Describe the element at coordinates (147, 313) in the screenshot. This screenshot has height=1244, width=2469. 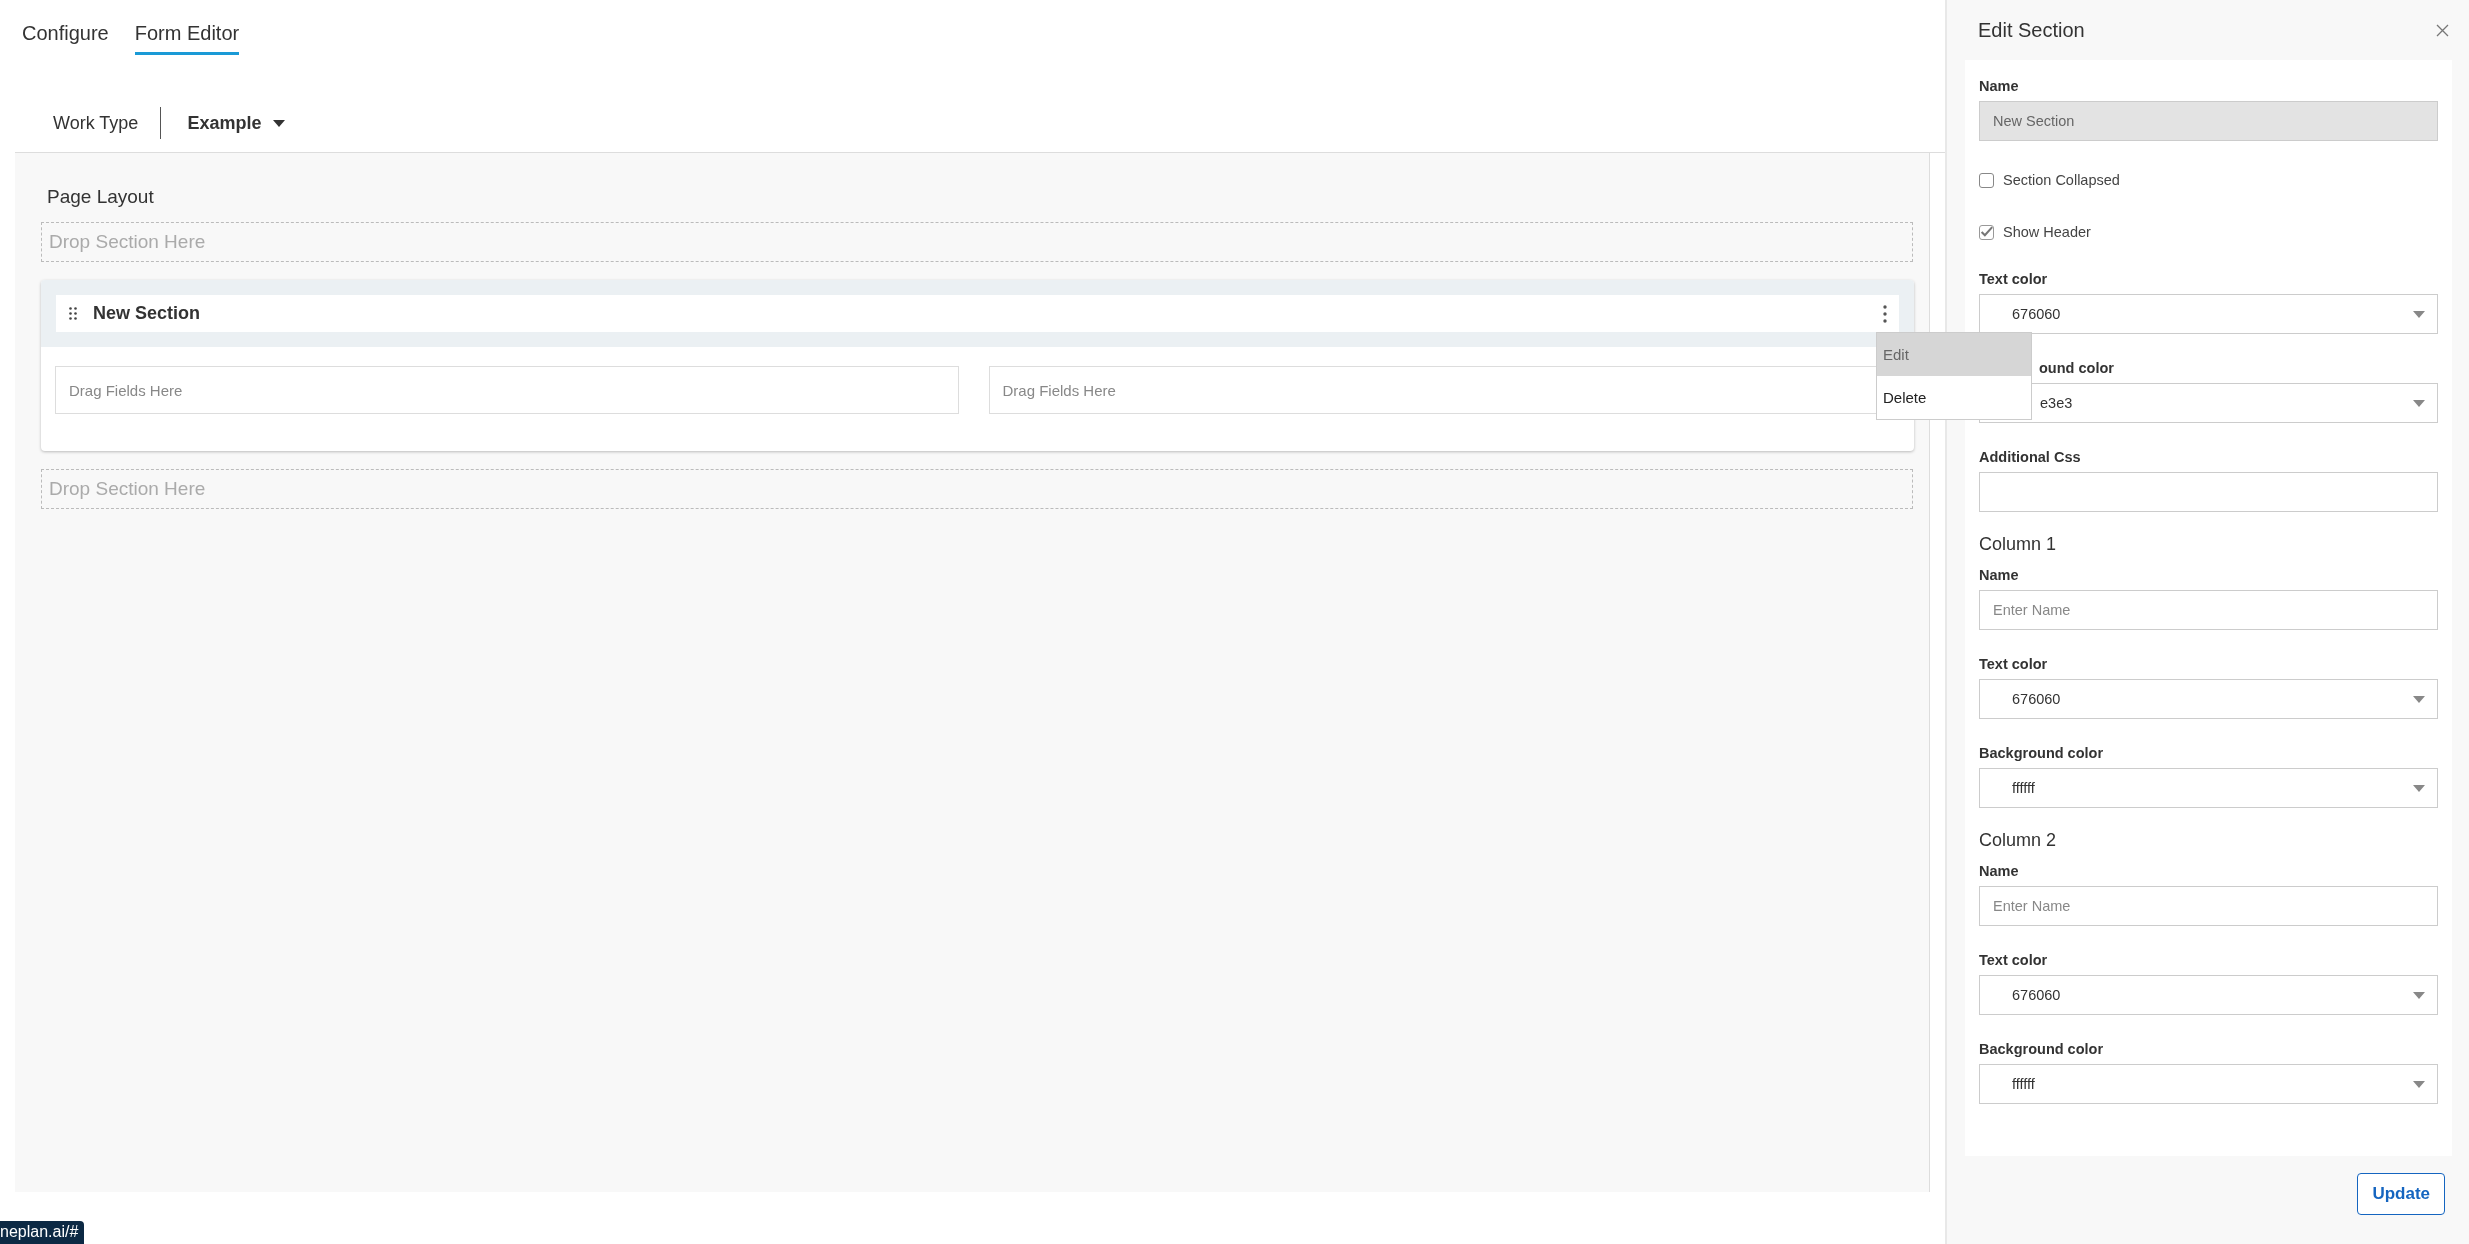
I see `section-title: New Section` at that location.